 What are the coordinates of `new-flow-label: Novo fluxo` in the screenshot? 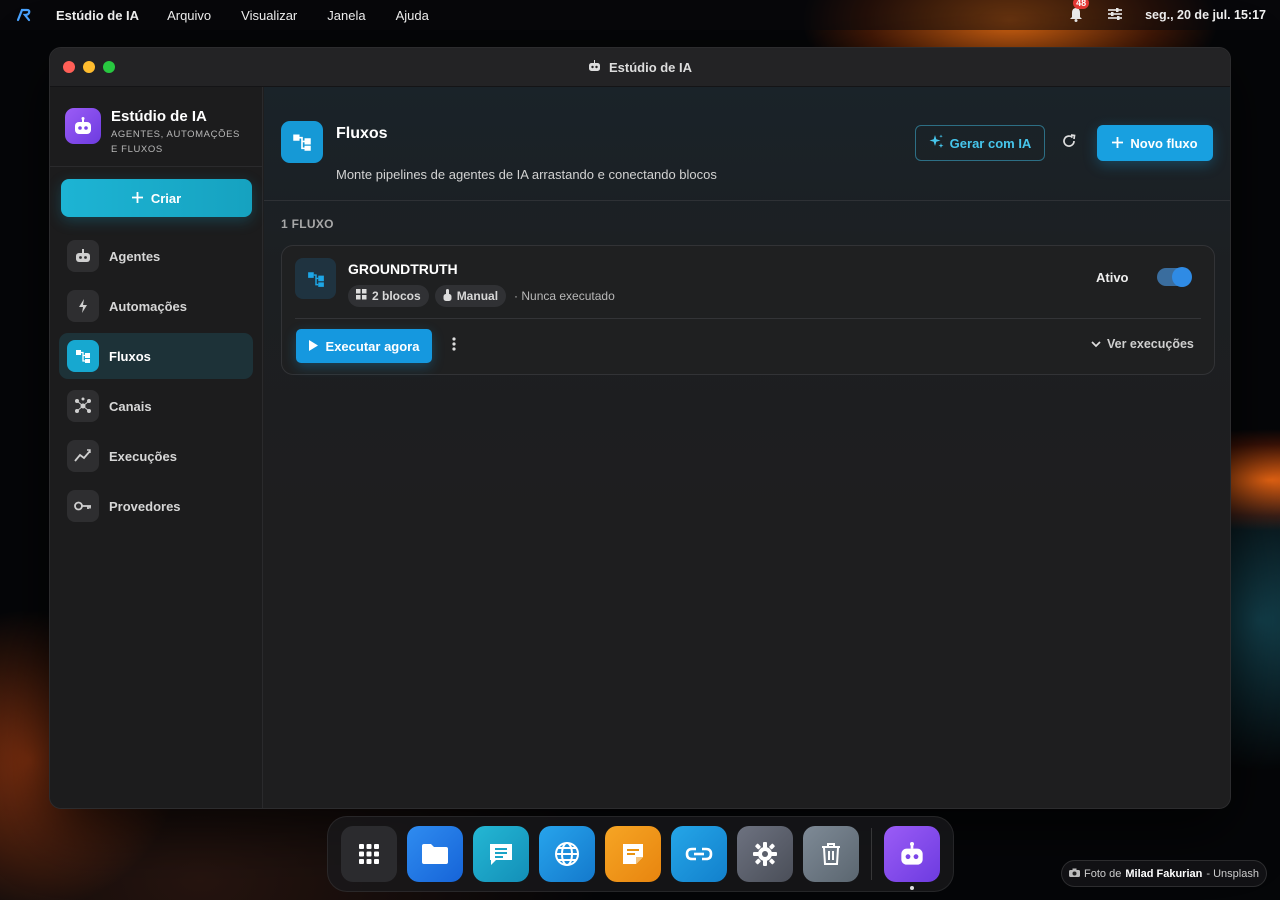 It's located at (1164, 143).